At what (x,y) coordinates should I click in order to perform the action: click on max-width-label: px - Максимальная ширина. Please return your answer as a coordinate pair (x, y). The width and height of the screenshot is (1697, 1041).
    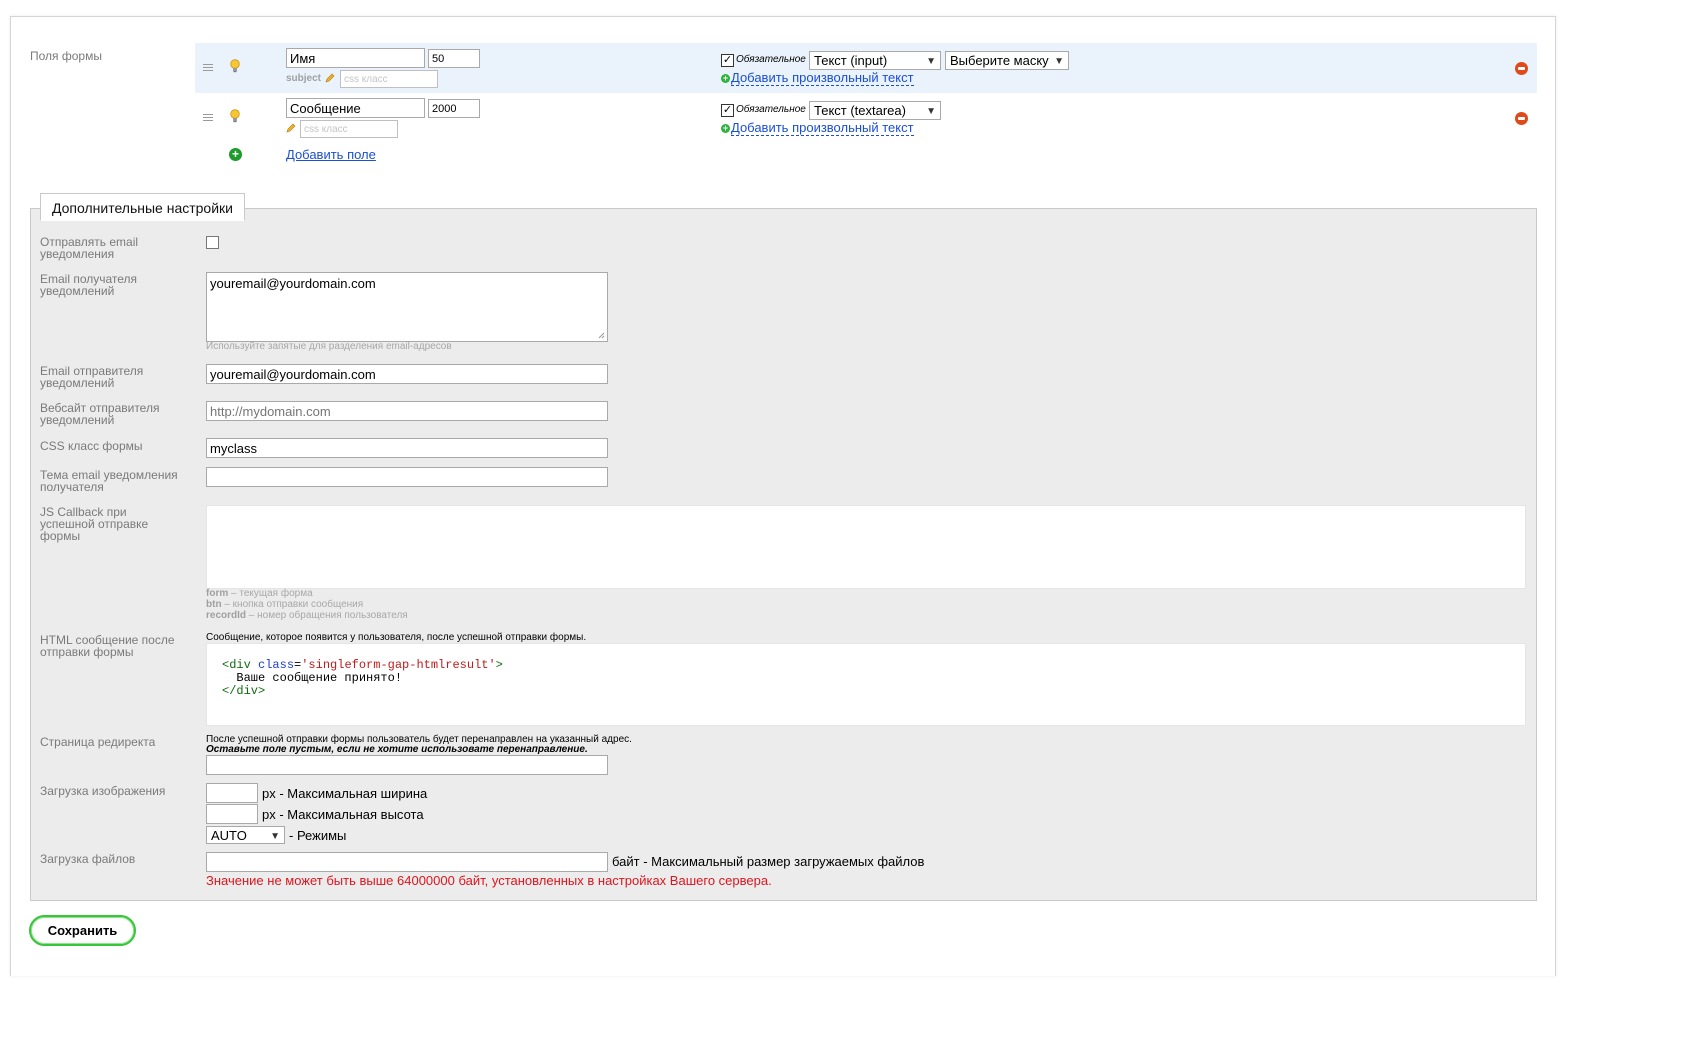
    Looking at the image, I should click on (345, 793).